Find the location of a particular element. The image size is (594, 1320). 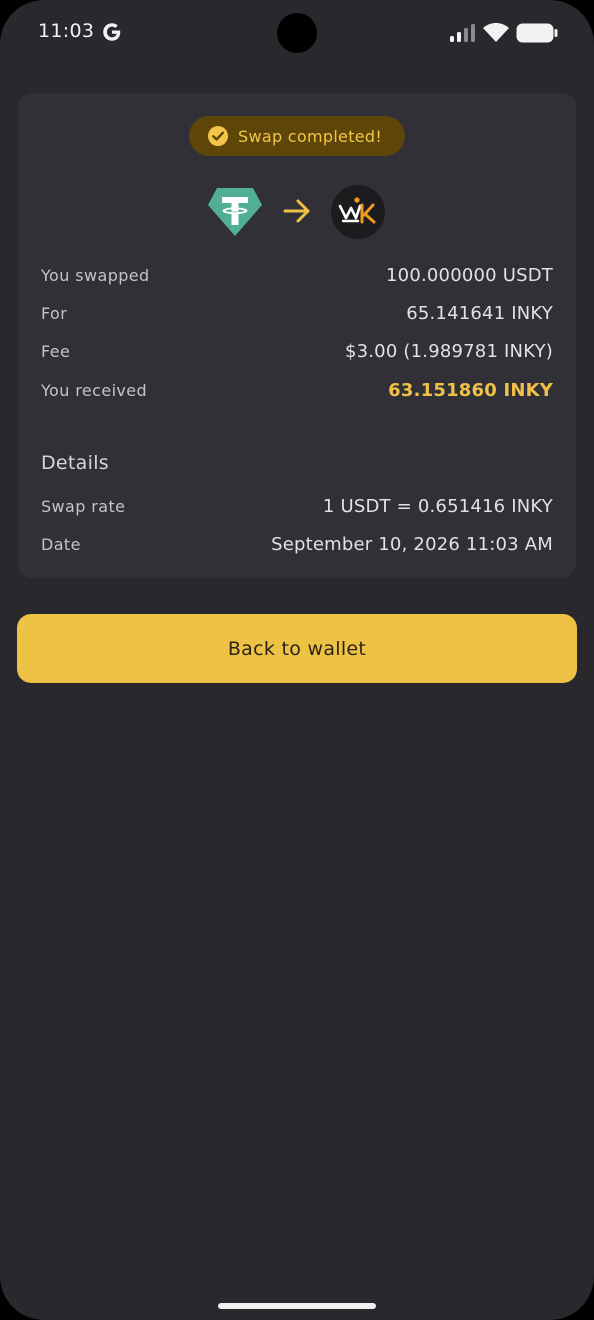

inky-token-icon is located at coordinates (358, 212).